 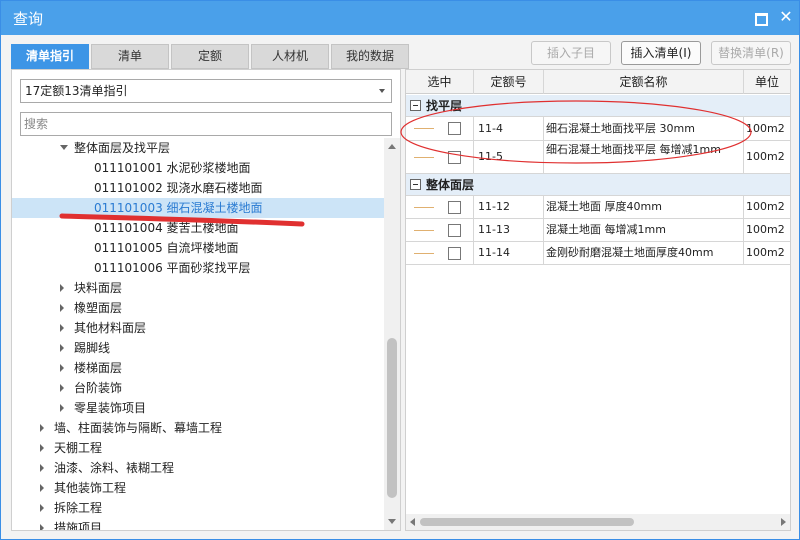 I want to click on tree-line, so click(x=424, y=157).